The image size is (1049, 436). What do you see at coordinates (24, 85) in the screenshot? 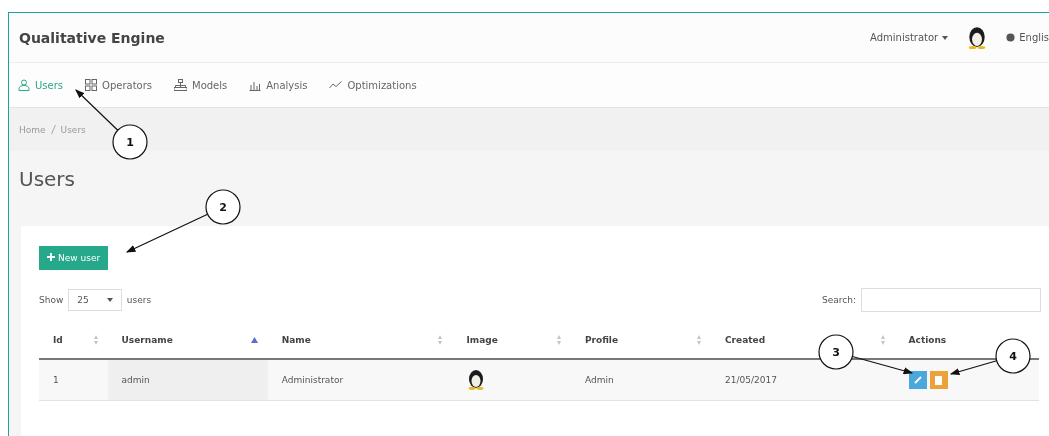
I see `user-icon` at bounding box center [24, 85].